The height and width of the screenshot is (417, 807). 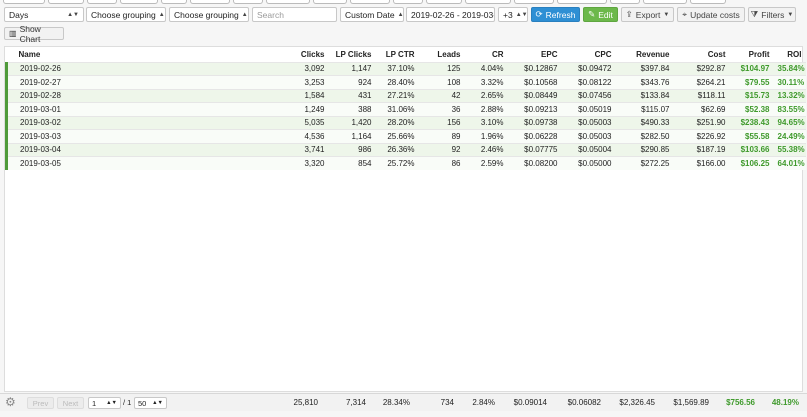 I want to click on cell-lp-ctr: 31.06%, so click(x=397, y=109).